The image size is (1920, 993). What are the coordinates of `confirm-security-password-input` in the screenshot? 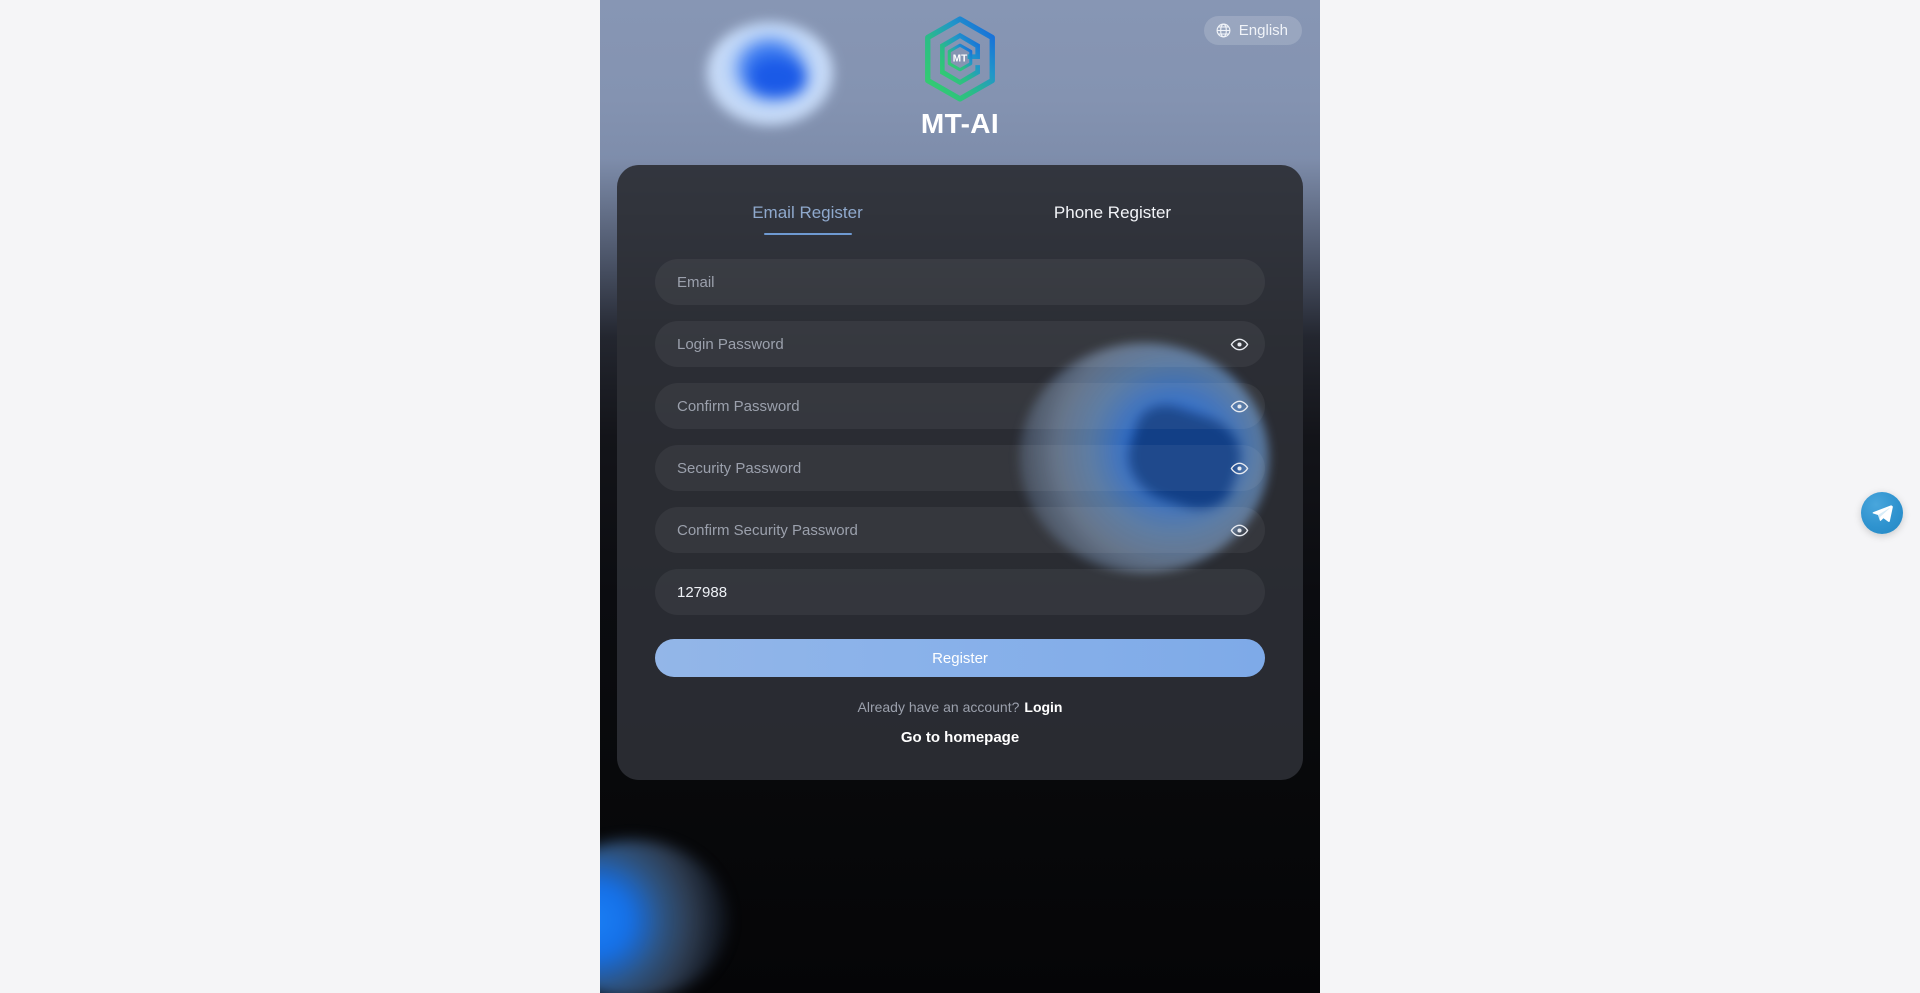 It's located at (938, 530).